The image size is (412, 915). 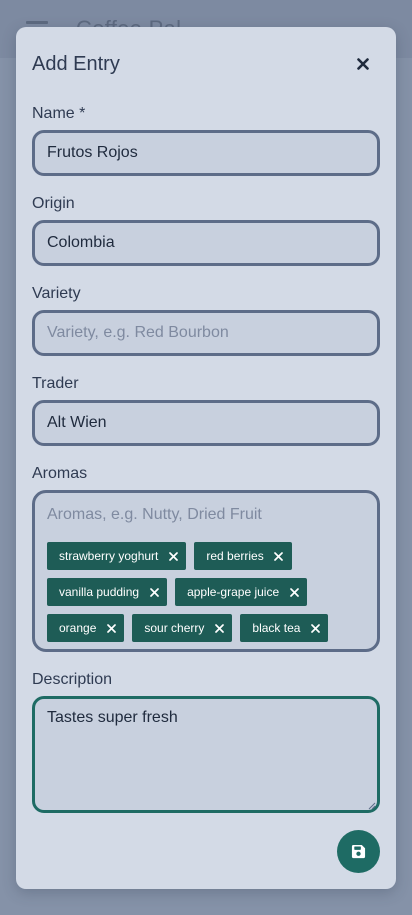 I want to click on save-icon, so click(x=358, y=851).